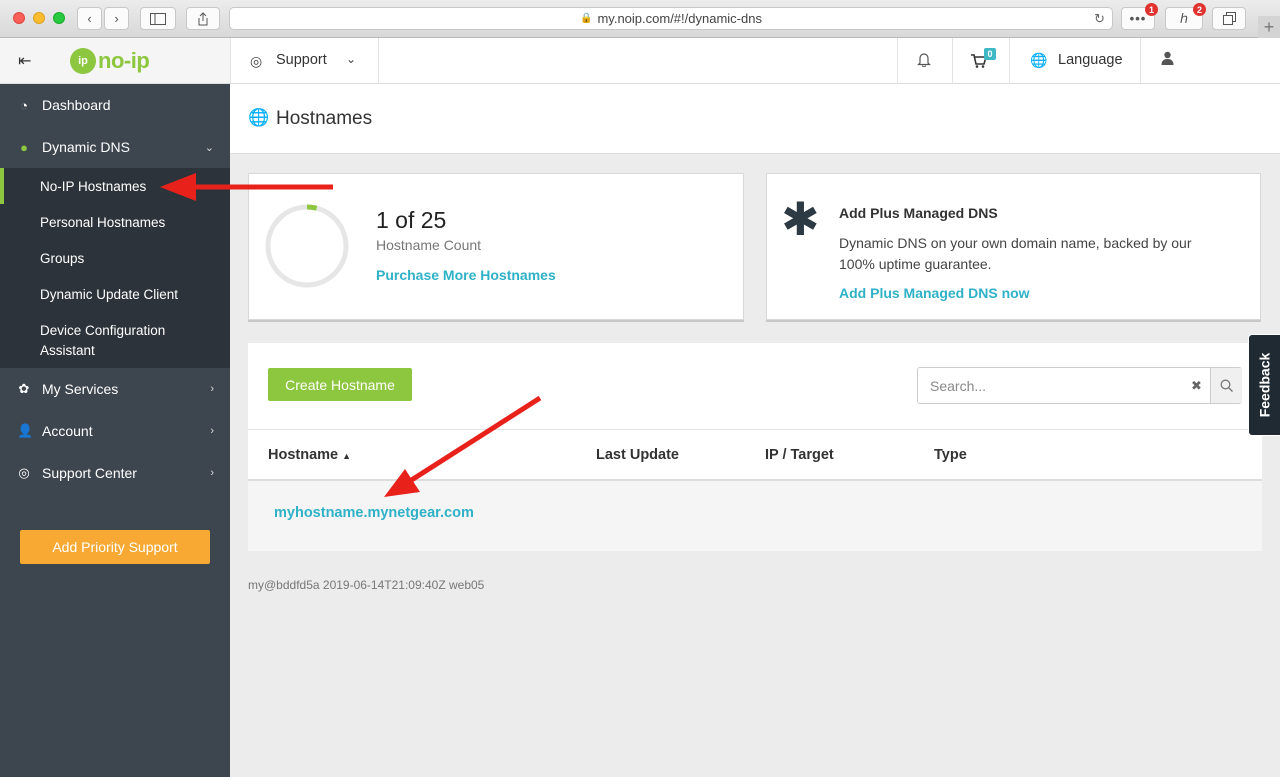 This screenshot has width=1280, height=777. I want to click on search-icon, so click(1226, 385).